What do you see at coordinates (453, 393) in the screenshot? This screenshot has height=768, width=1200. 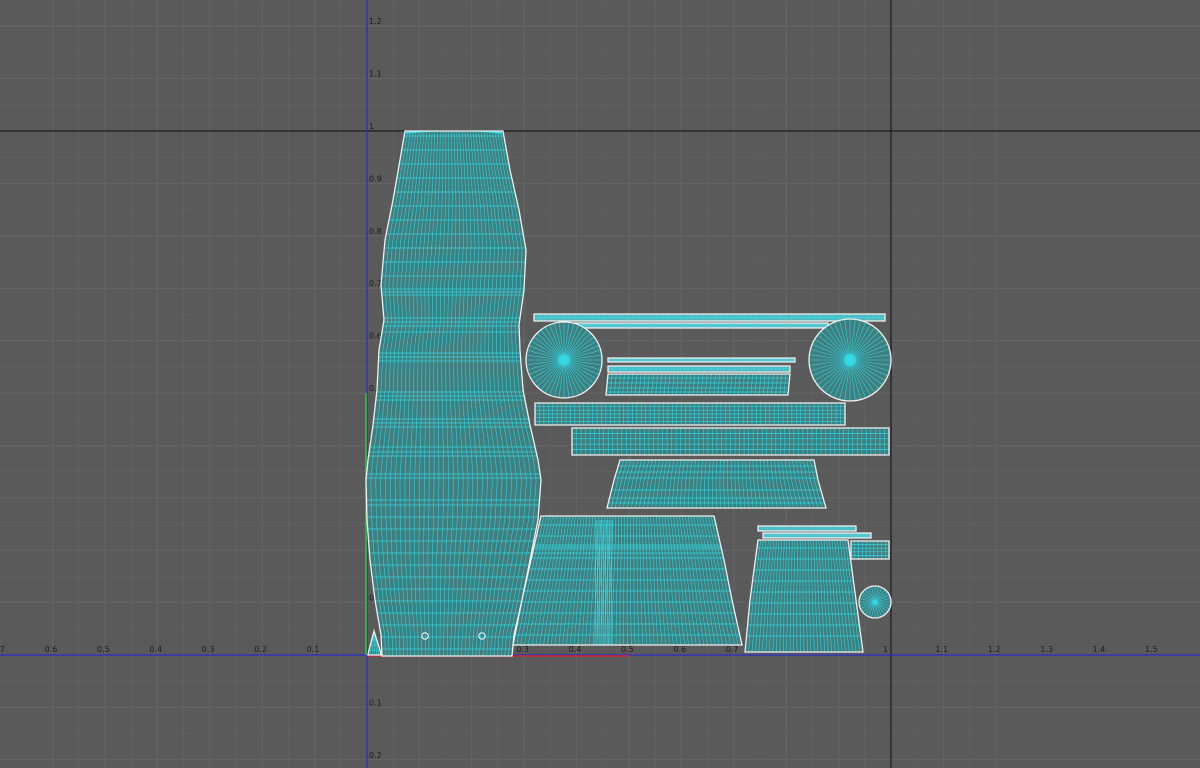 I see `main-body-shell` at bounding box center [453, 393].